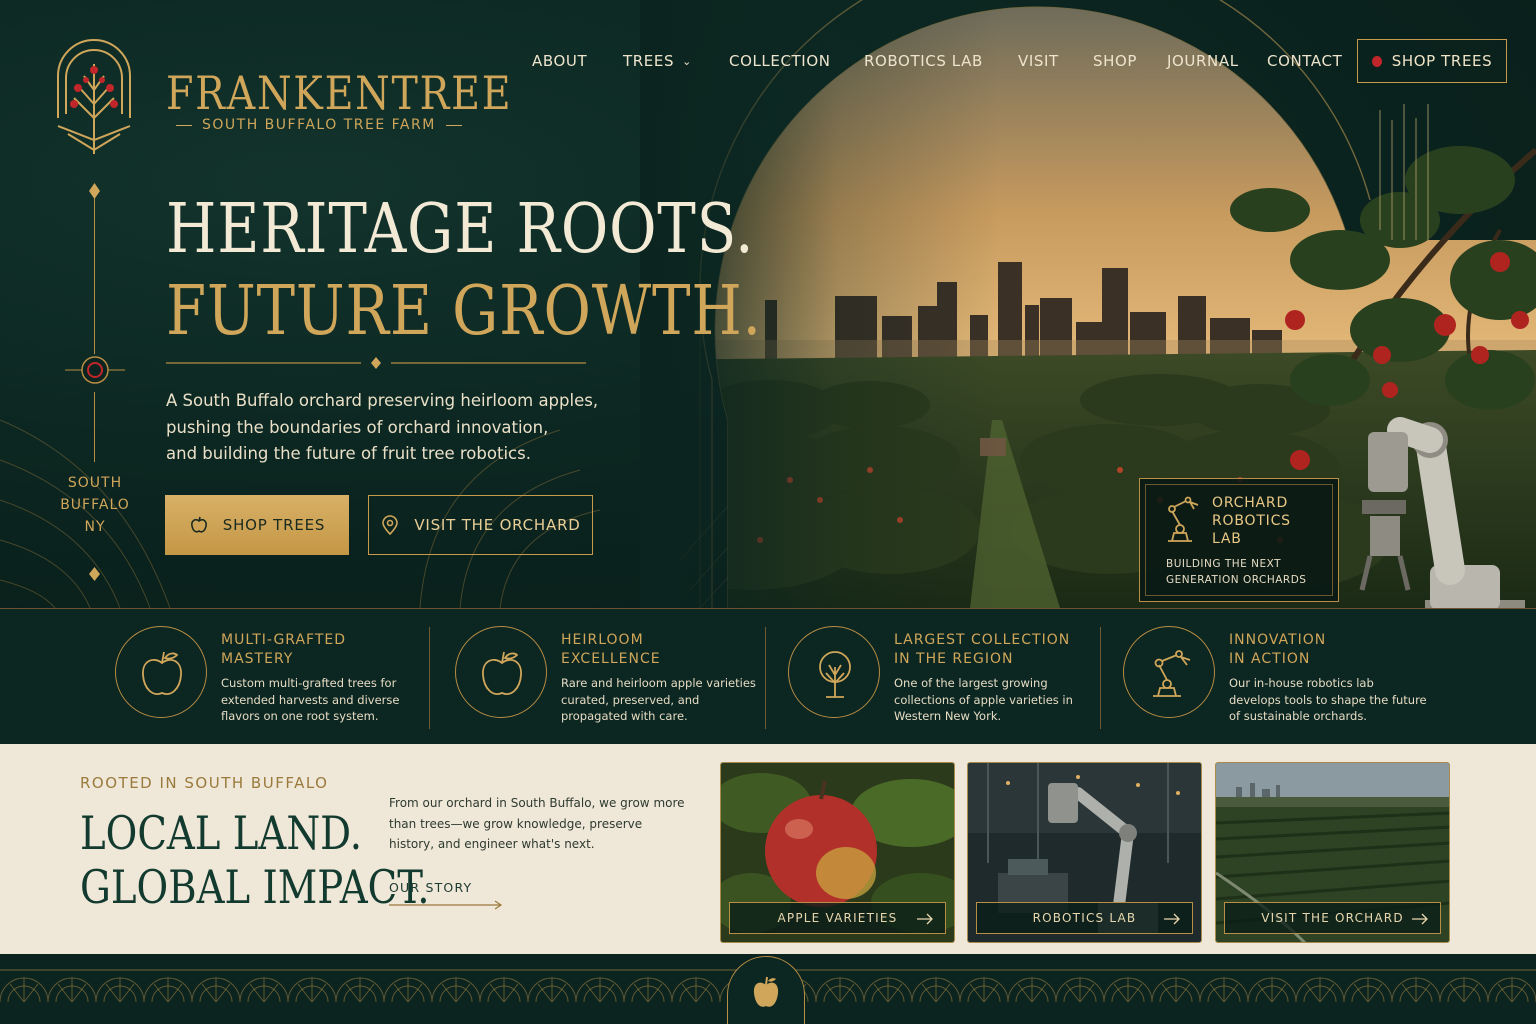  I want to click on apple-varieties-label-box: APPLE VARIETIES, so click(837, 918).